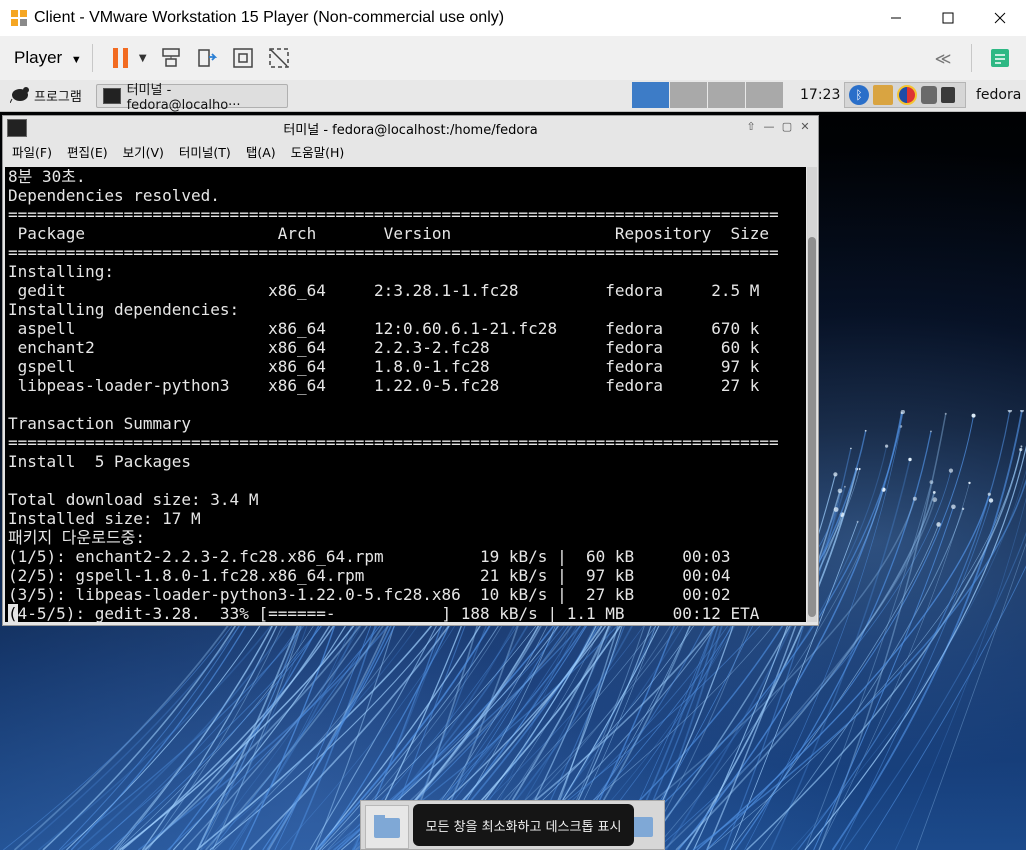  Describe the element at coordinates (207, 58) in the screenshot. I see `removable-devices-icon` at that location.